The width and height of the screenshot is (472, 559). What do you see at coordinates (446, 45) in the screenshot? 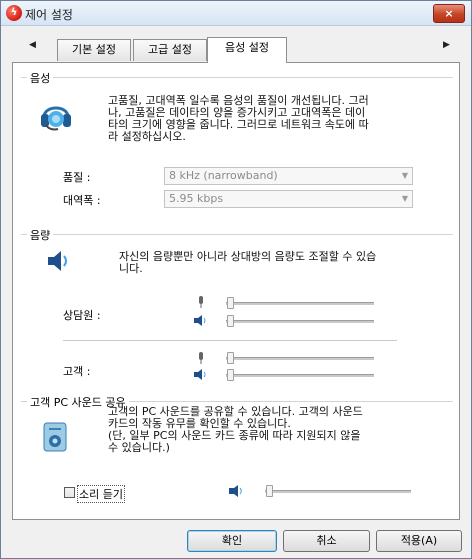
I see `tab-scroll-right-icon: ▶` at bounding box center [446, 45].